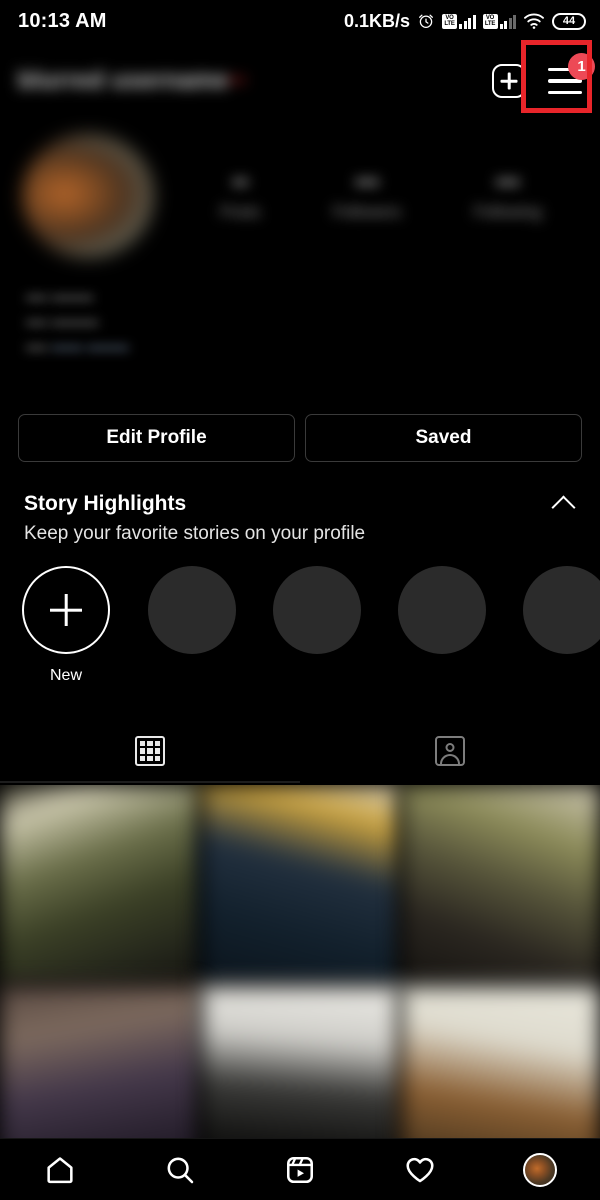 This screenshot has width=600, height=1200. I want to click on home-icon, so click(60, 1169).